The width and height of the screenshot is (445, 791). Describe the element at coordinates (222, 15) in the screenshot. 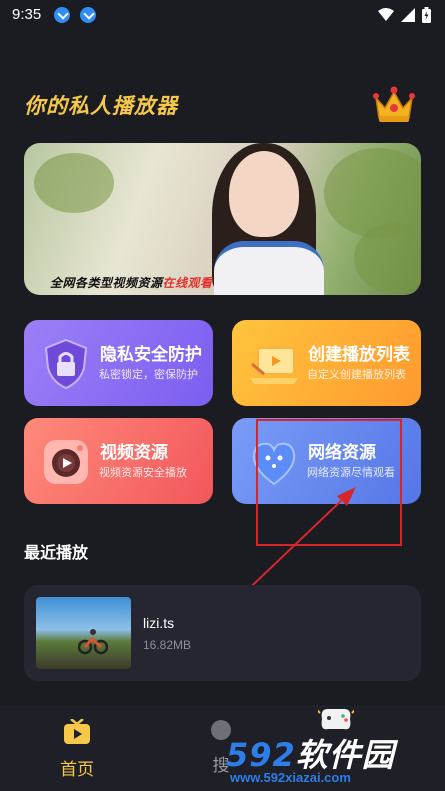

I see `status-bar: 9:35` at that location.